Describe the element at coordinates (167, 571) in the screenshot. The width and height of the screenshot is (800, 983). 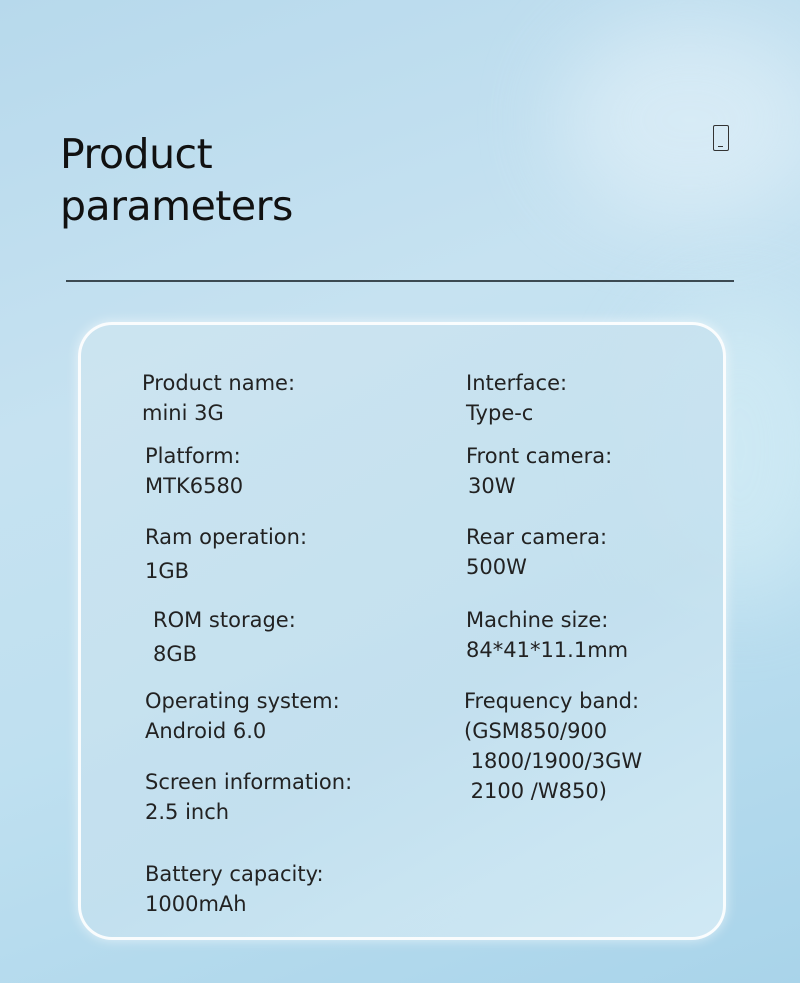
I see `spec-value: 1GB` at that location.